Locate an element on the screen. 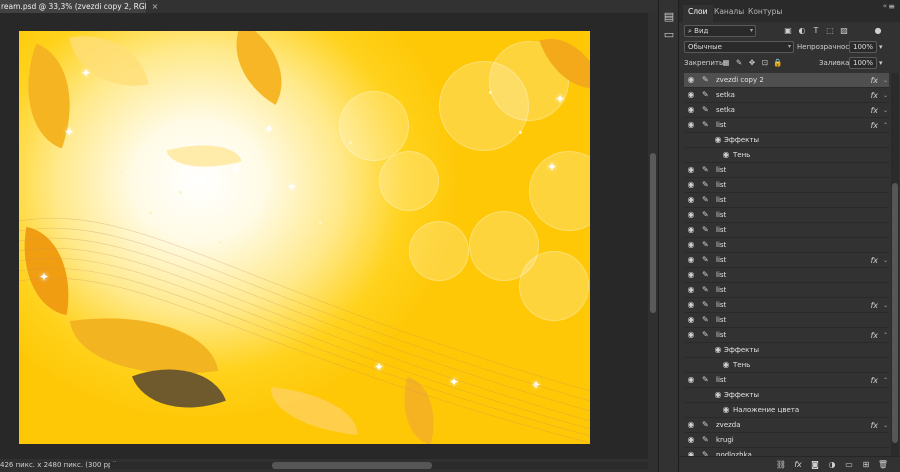 The width and height of the screenshot is (900, 472). effect-row: ◉ Наложение цвета is located at coordinates (786, 410).